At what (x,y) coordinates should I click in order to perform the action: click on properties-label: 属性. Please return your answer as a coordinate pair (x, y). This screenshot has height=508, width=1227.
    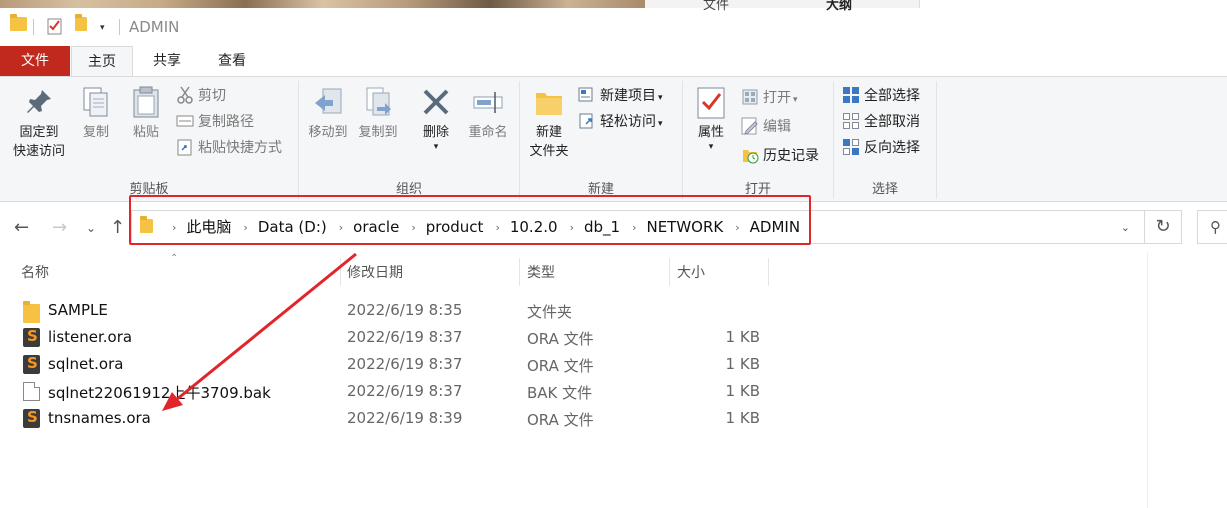
    Looking at the image, I should click on (710, 132).